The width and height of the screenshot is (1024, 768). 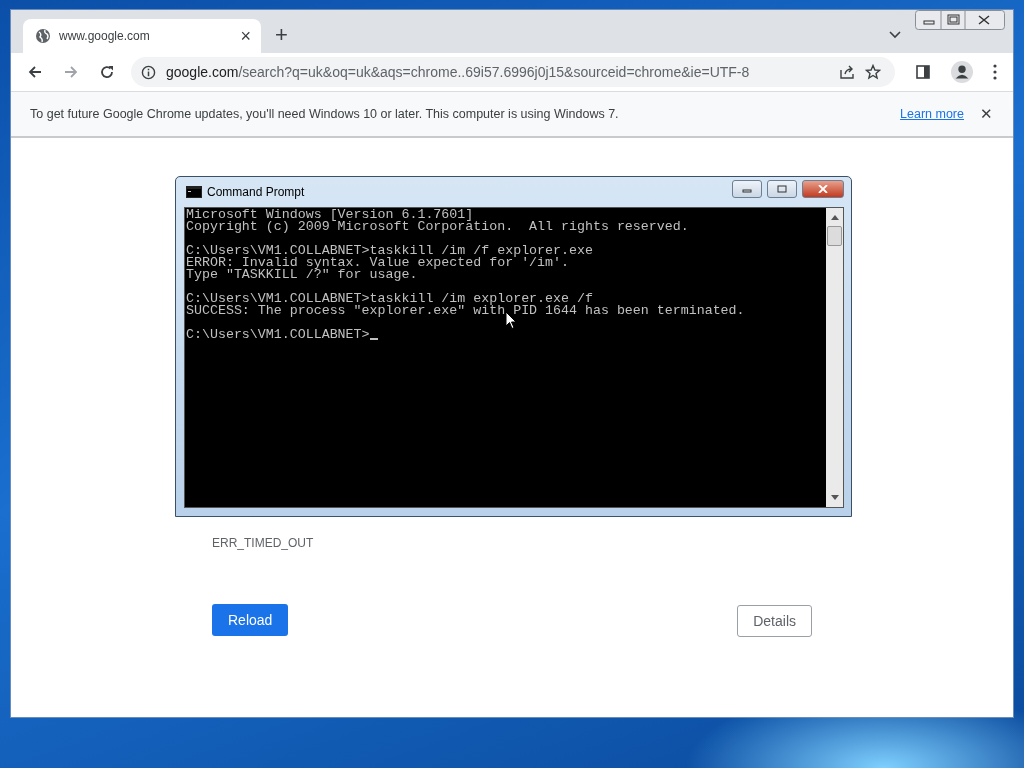 I want to click on star-icon, so click(x=873, y=72).